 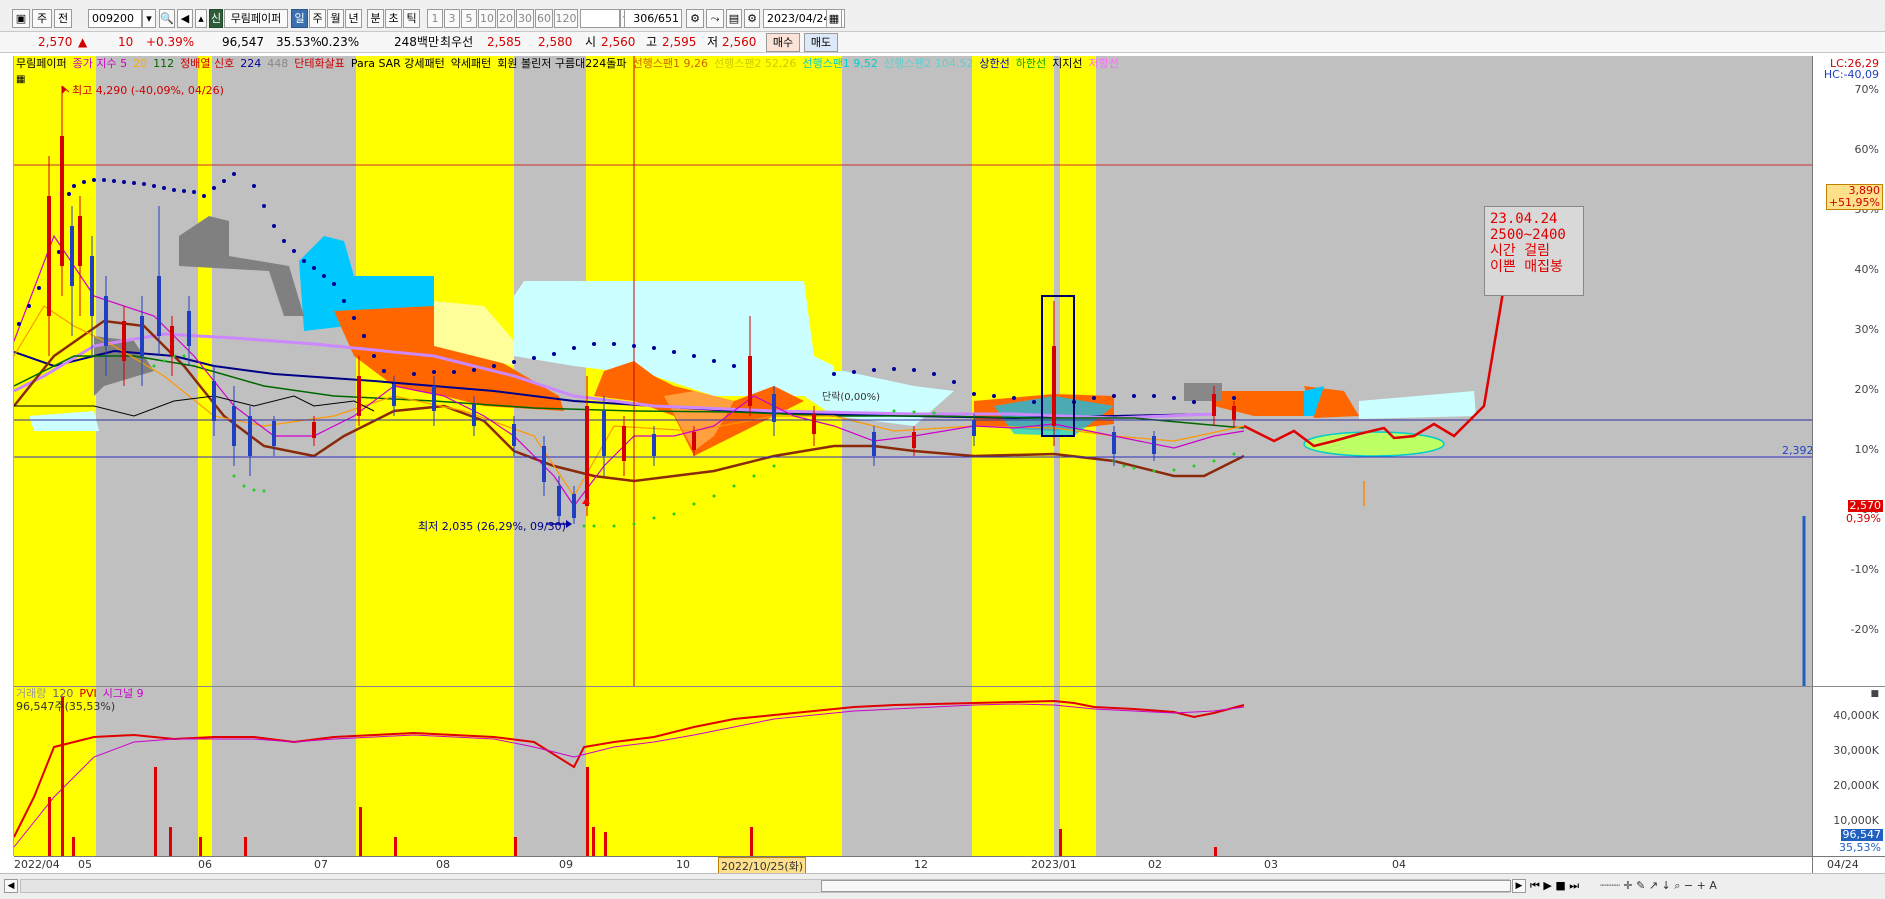 What do you see at coordinates (1535, 885) in the screenshot?
I see `rewind-icon: ⏮` at bounding box center [1535, 885].